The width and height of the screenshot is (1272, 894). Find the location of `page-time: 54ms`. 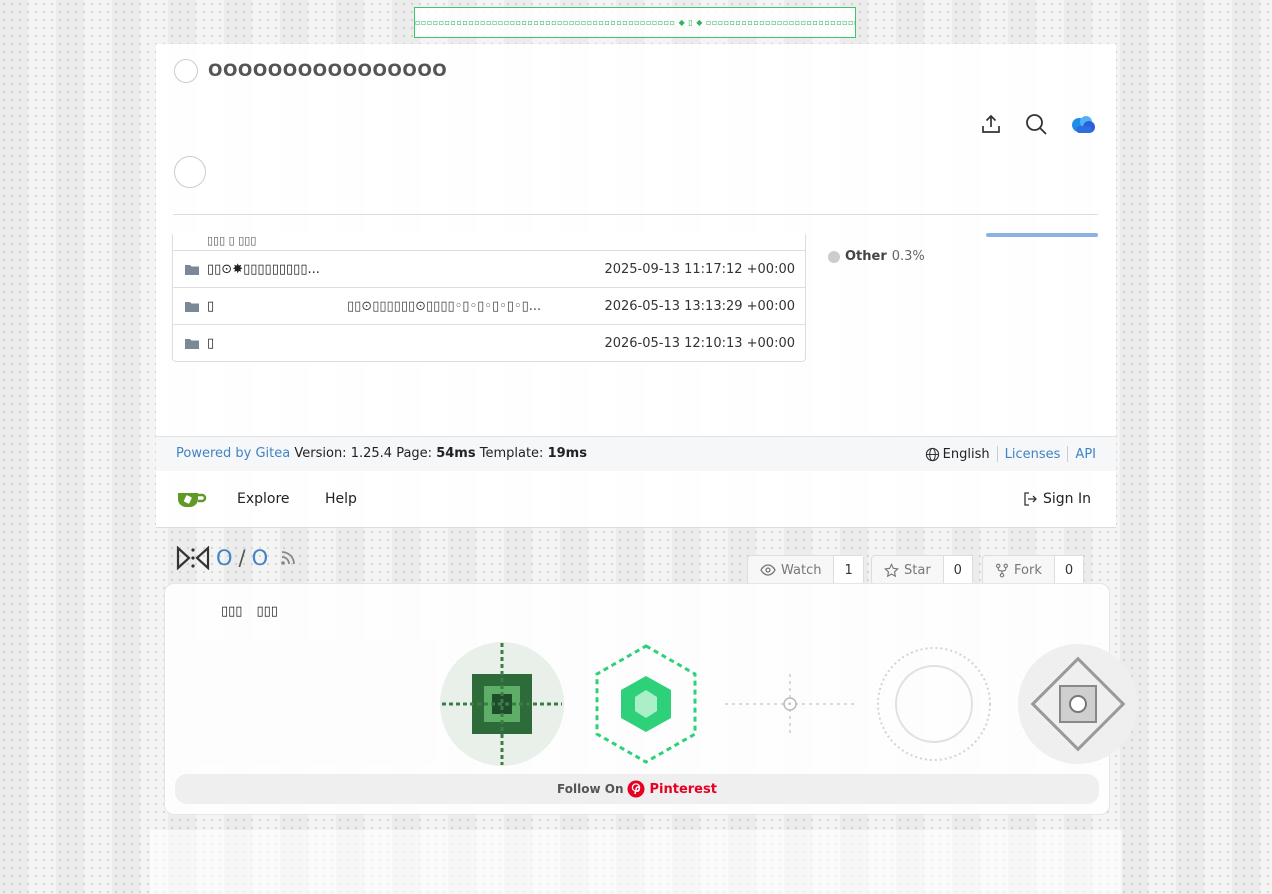

page-time: 54ms is located at coordinates (456, 453).